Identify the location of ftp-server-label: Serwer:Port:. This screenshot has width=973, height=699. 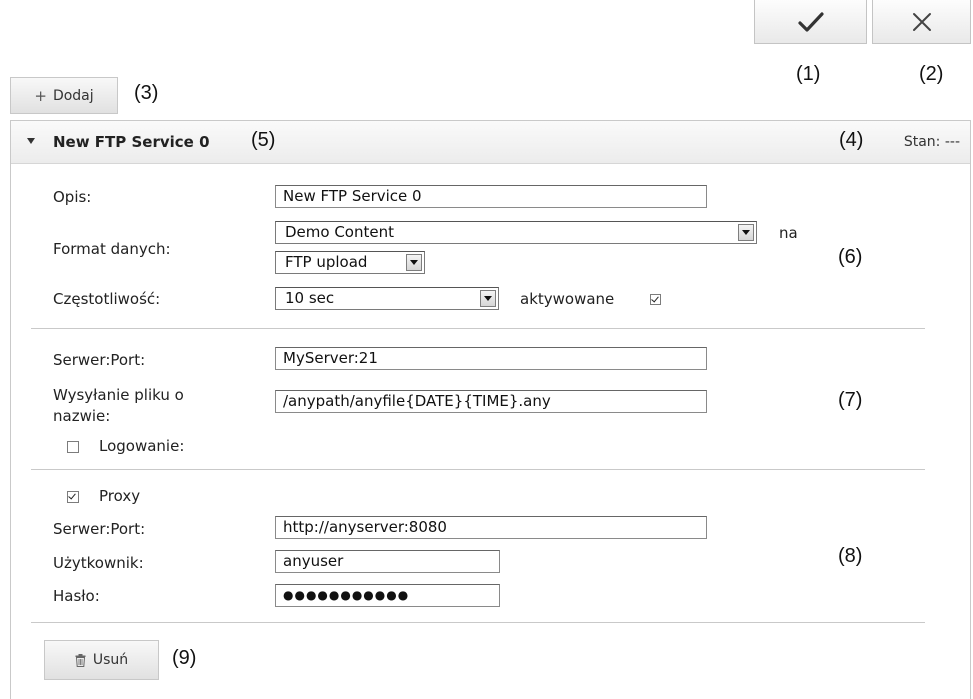
(99, 360).